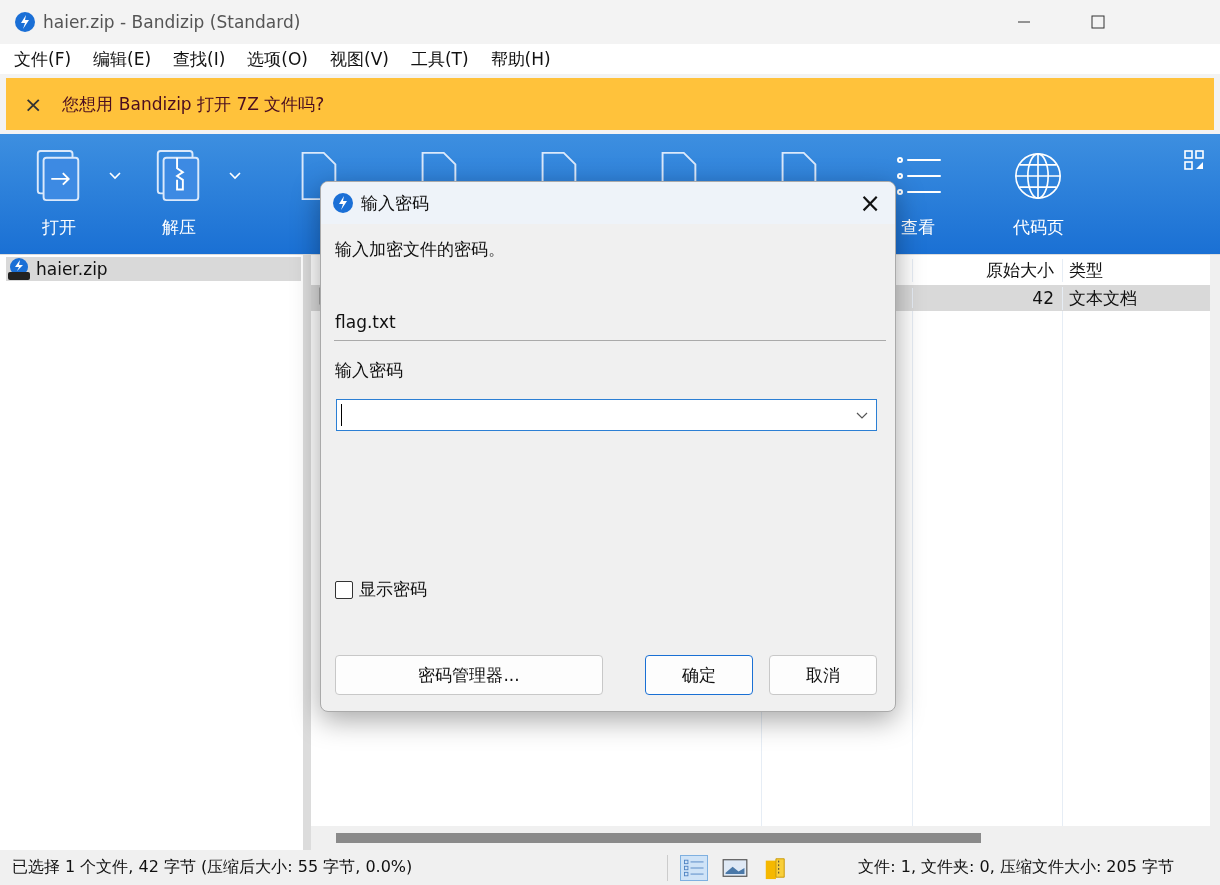  I want to click on file-name: flag.txt, so click(366, 323).